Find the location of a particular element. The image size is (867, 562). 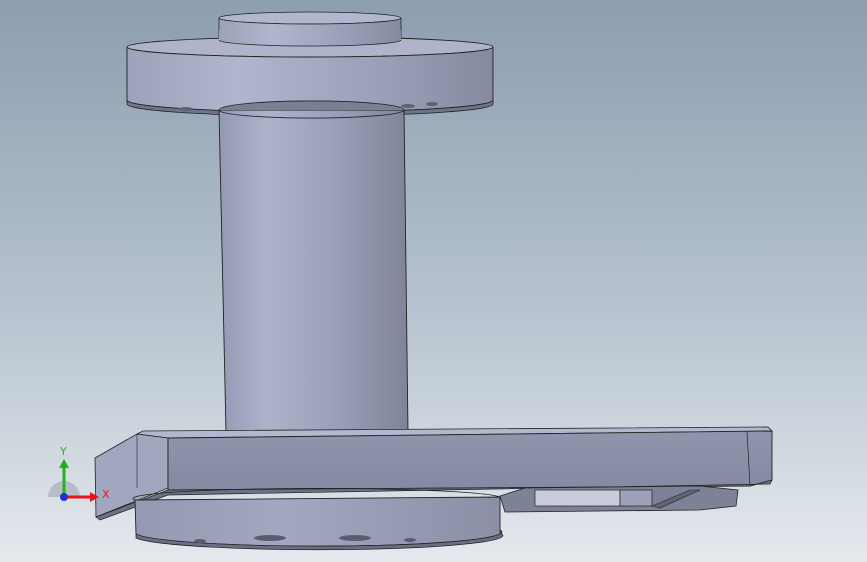

disc-rim is located at coordinates (318, 521).